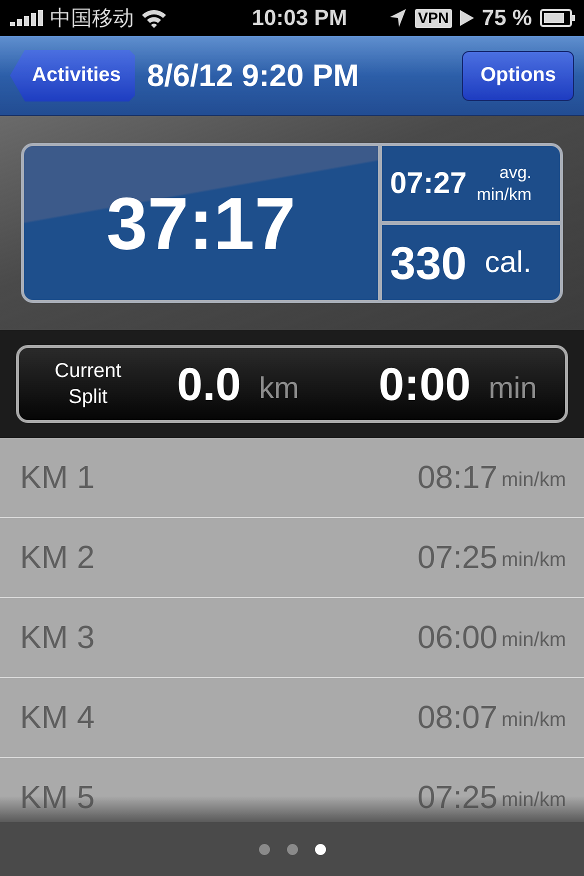 The width and height of the screenshot is (584, 876). I want to click on pace-label: avg., so click(515, 173).